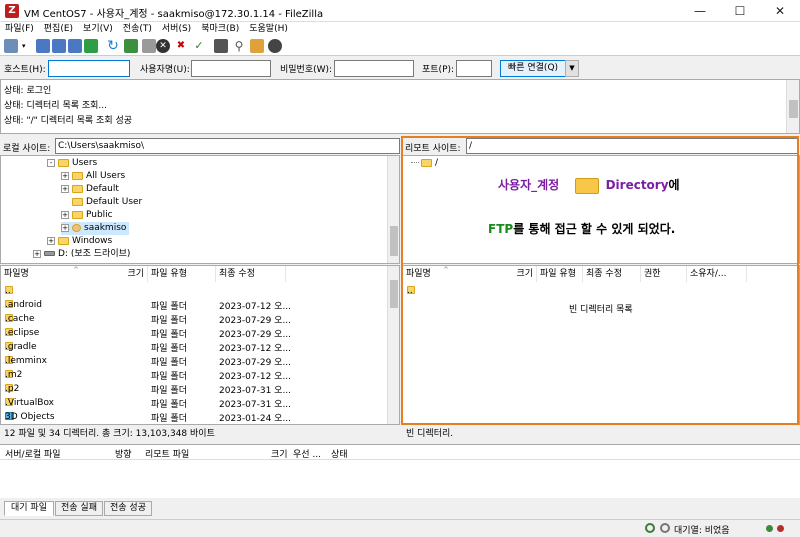 Image resolution: width=800 pixels, height=537 pixels. I want to click on sync-browsing-icon, so click(257, 46).